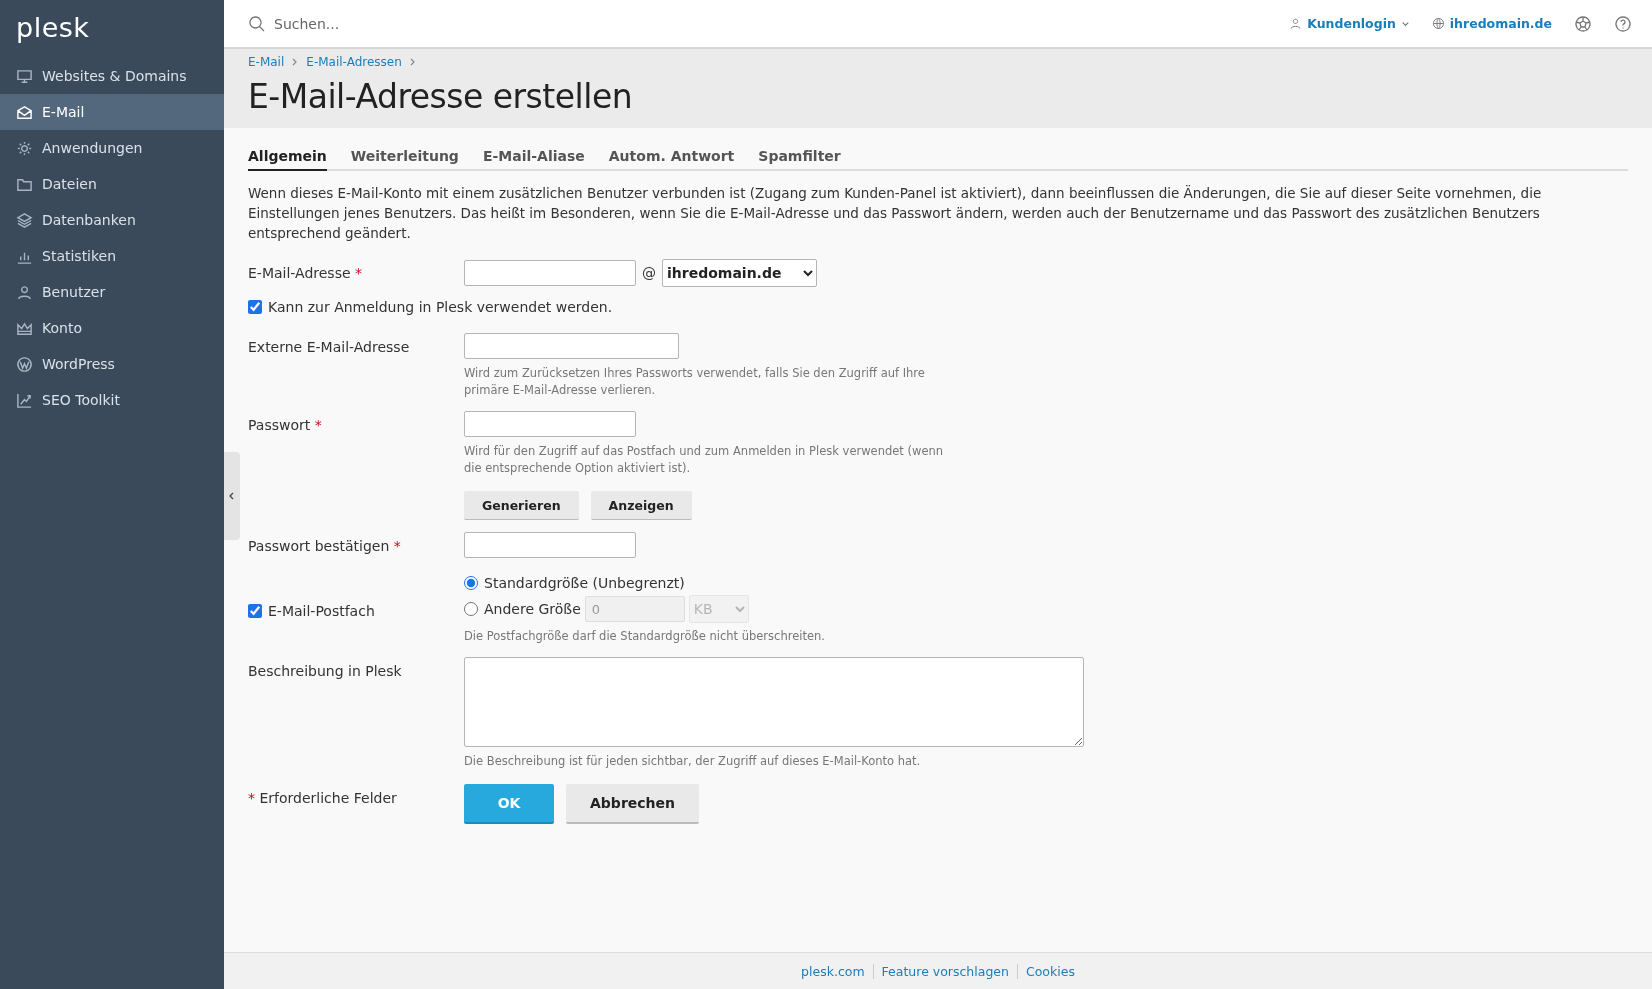  What do you see at coordinates (24, 220) in the screenshot?
I see `layers-icon` at bounding box center [24, 220].